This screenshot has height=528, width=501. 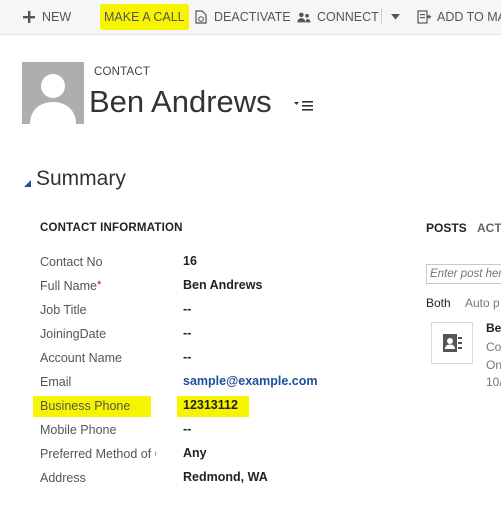 I want to click on section-title-summary: Summary, so click(x=81, y=178).